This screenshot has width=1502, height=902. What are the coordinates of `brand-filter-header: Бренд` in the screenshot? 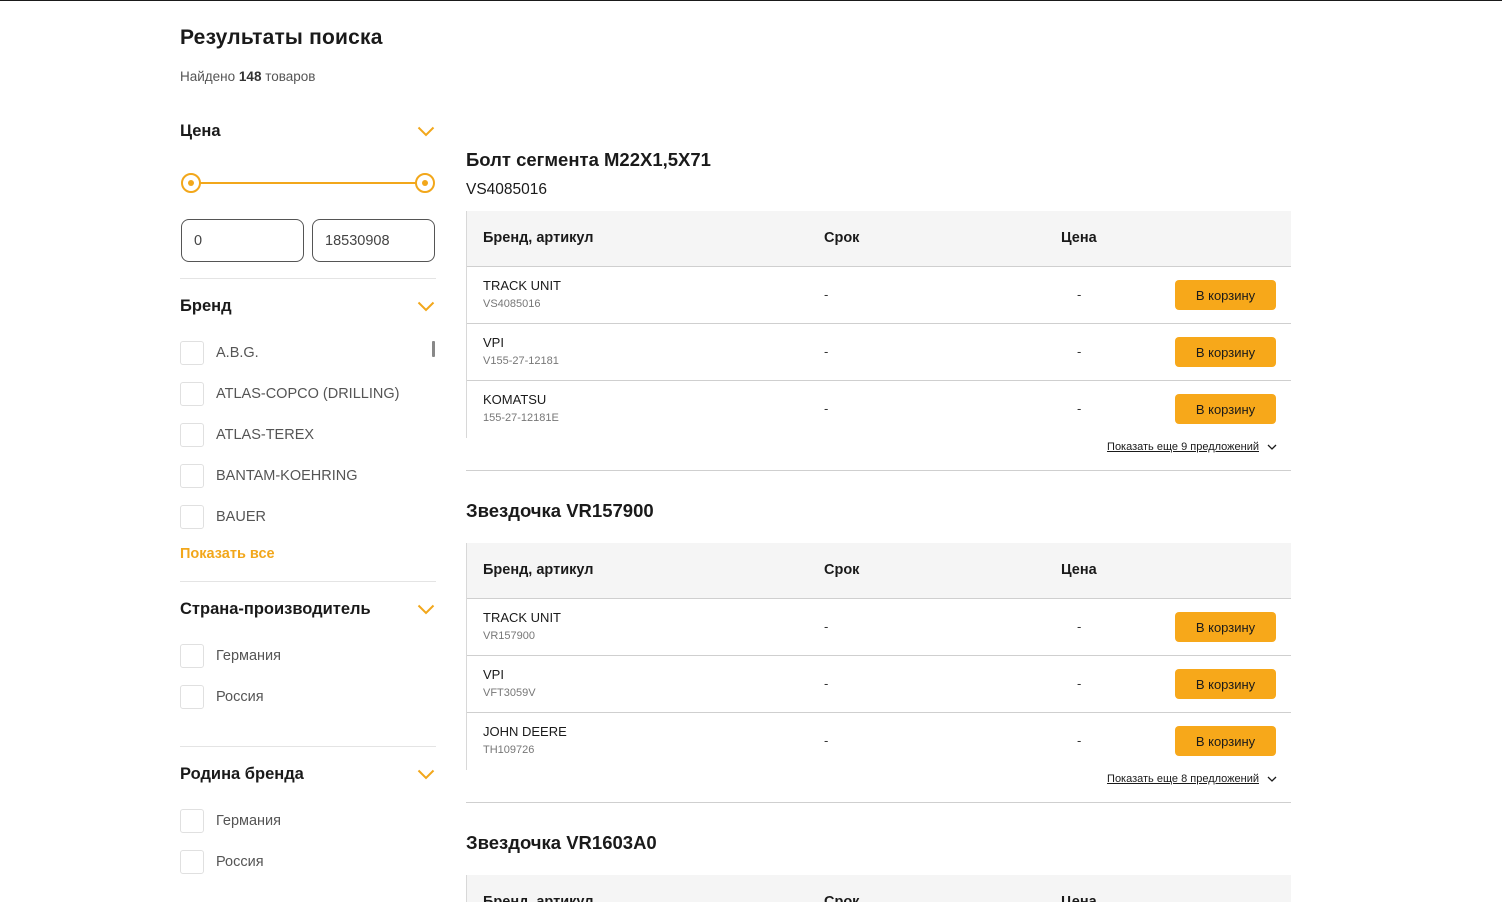 It's located at (308, 306).